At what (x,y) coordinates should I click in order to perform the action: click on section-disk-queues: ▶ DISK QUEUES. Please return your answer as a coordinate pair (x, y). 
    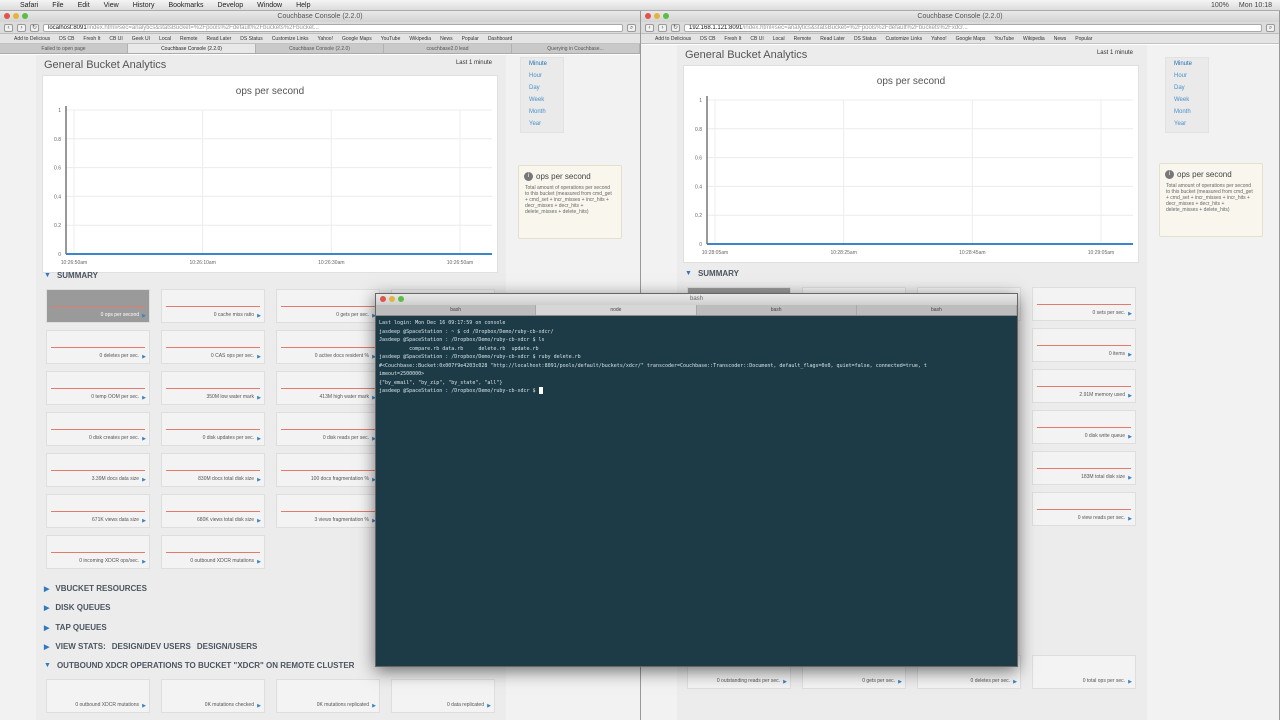
    Looking at the image, I should click on (77, 607).